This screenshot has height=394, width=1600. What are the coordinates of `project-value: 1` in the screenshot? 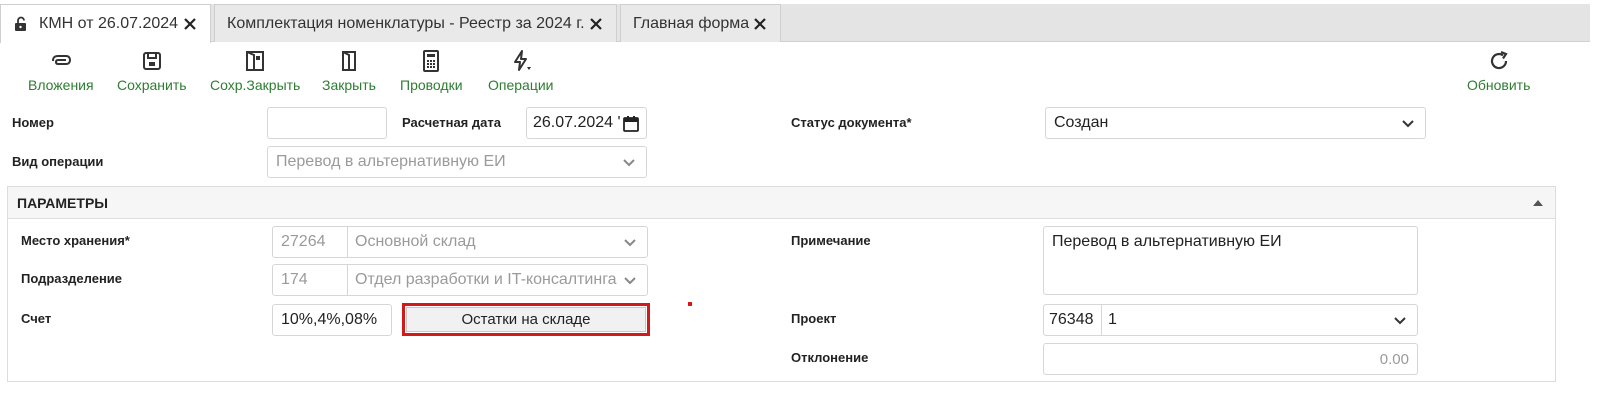 It's located at (1112, 319).